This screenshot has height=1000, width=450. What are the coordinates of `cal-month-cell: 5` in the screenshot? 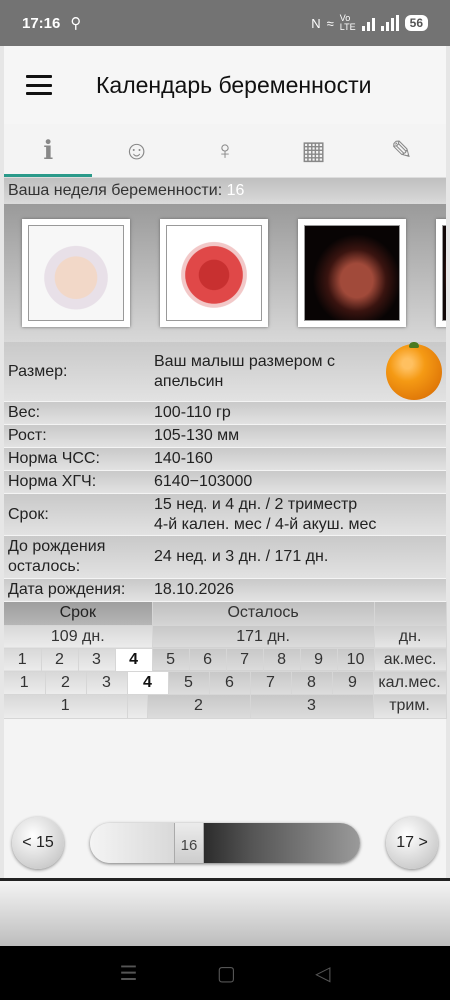 It's located at (189, 683).